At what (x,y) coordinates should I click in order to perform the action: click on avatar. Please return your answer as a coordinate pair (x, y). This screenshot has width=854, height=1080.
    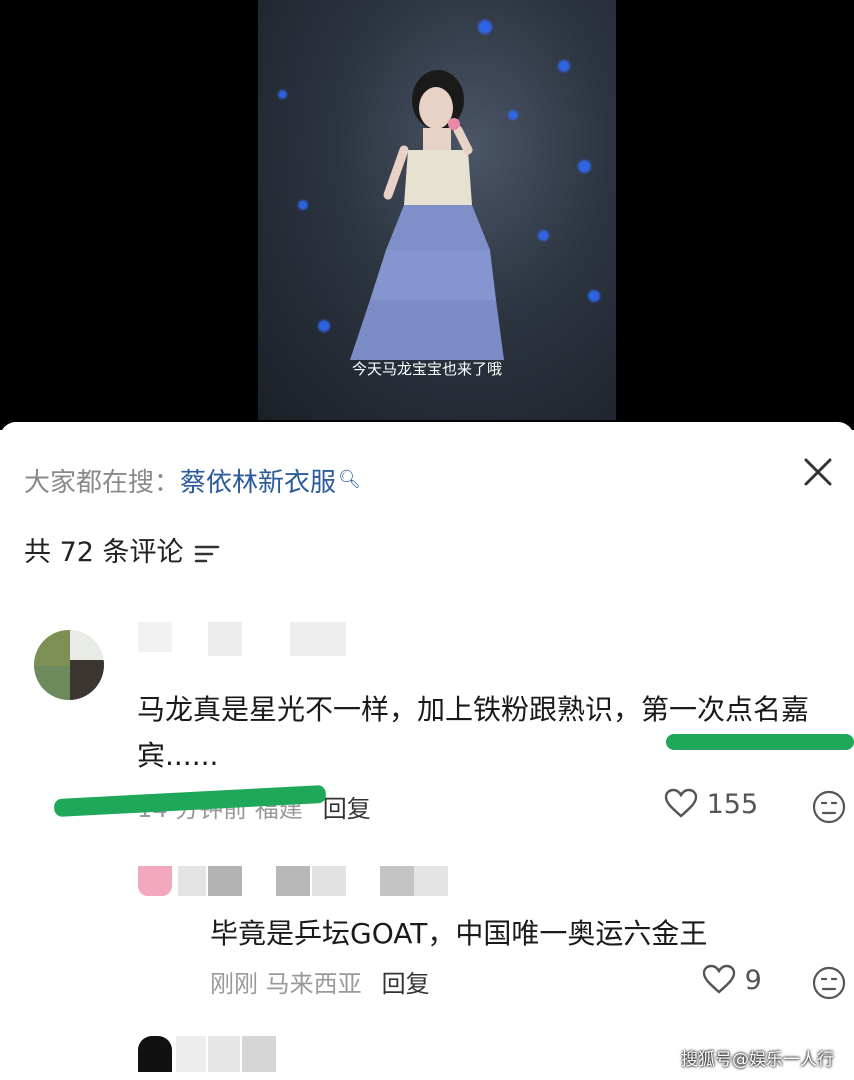
    Looking at the image, I should click on (69, 665).